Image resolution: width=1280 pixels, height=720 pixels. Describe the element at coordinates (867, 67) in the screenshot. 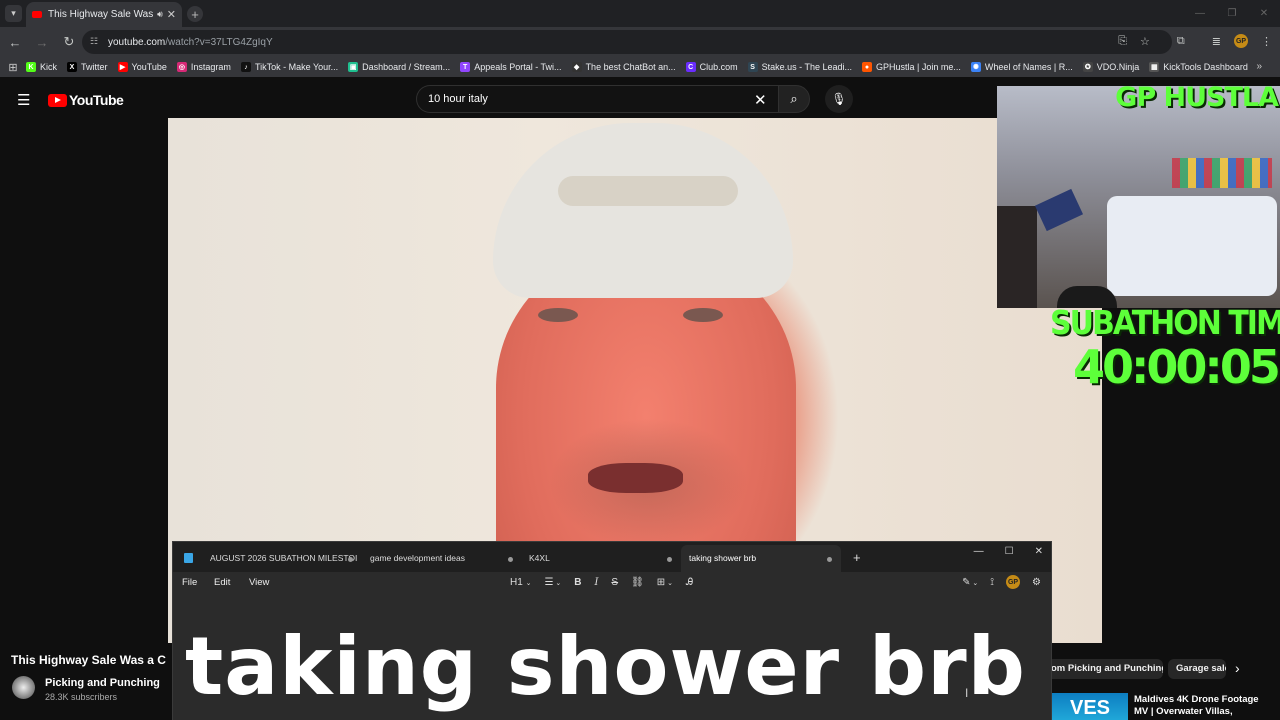

I see `bookmark-favicon-icon: ●` at that location.